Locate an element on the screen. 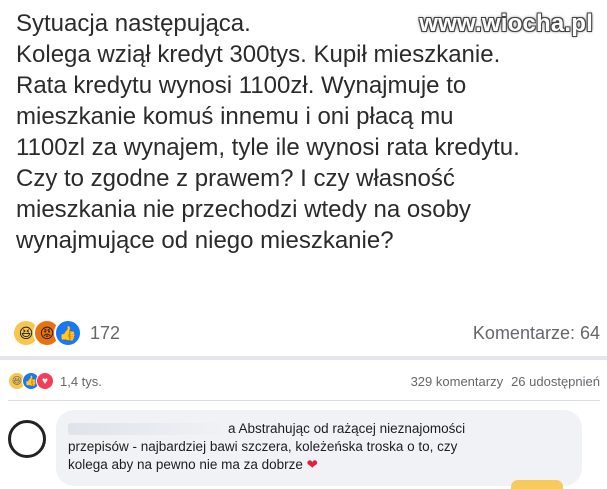 The height and width of the screenshot is (489, 607). comment-first-line: a Abstrahując od rażącej nieznajomości is located at coordinates (319, 429).